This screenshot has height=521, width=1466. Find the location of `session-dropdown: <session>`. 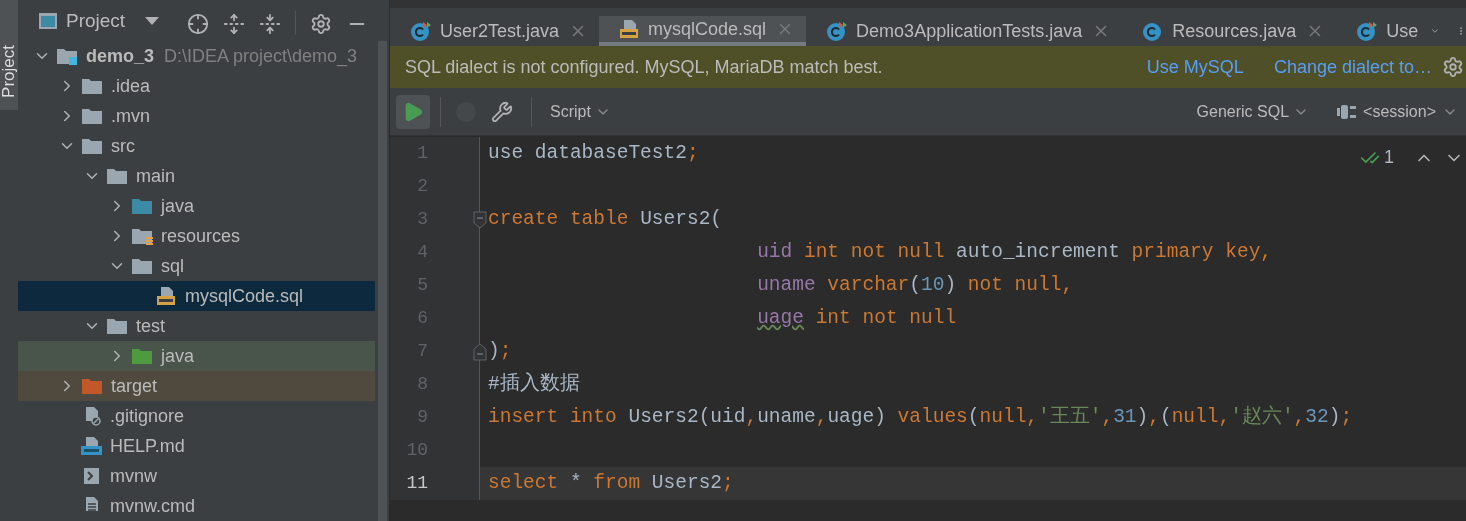

session-dropdown: <session> is located at coordinates (1397, 111).